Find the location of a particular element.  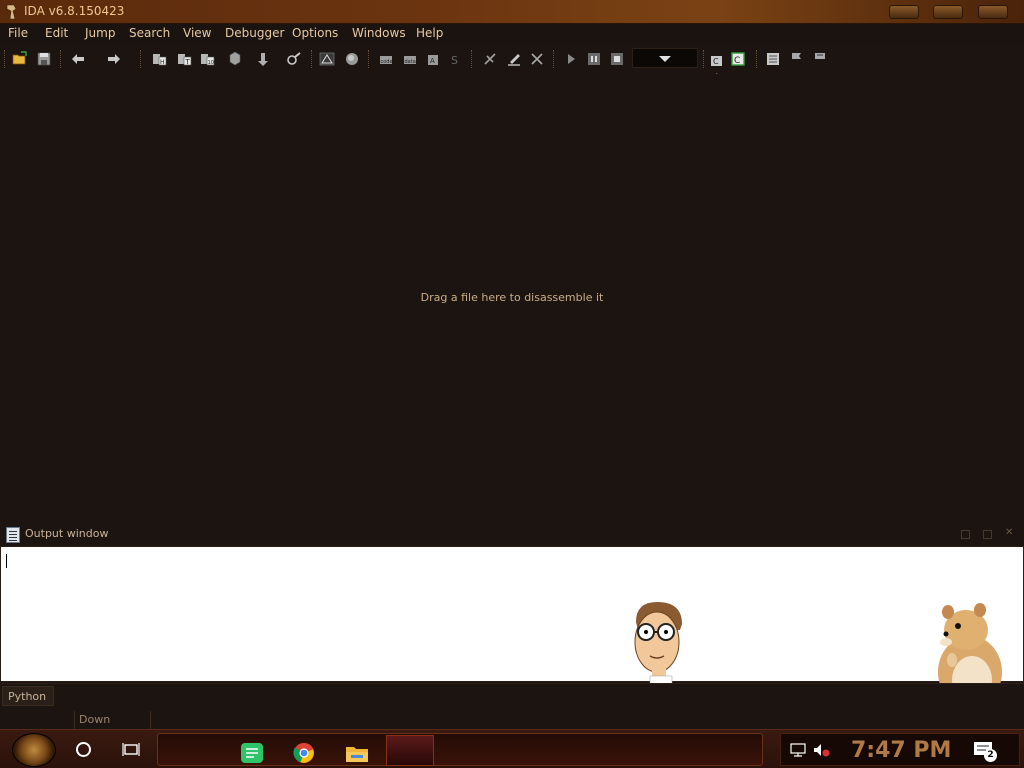

data-icon: data is located at coordinates (410, 59).